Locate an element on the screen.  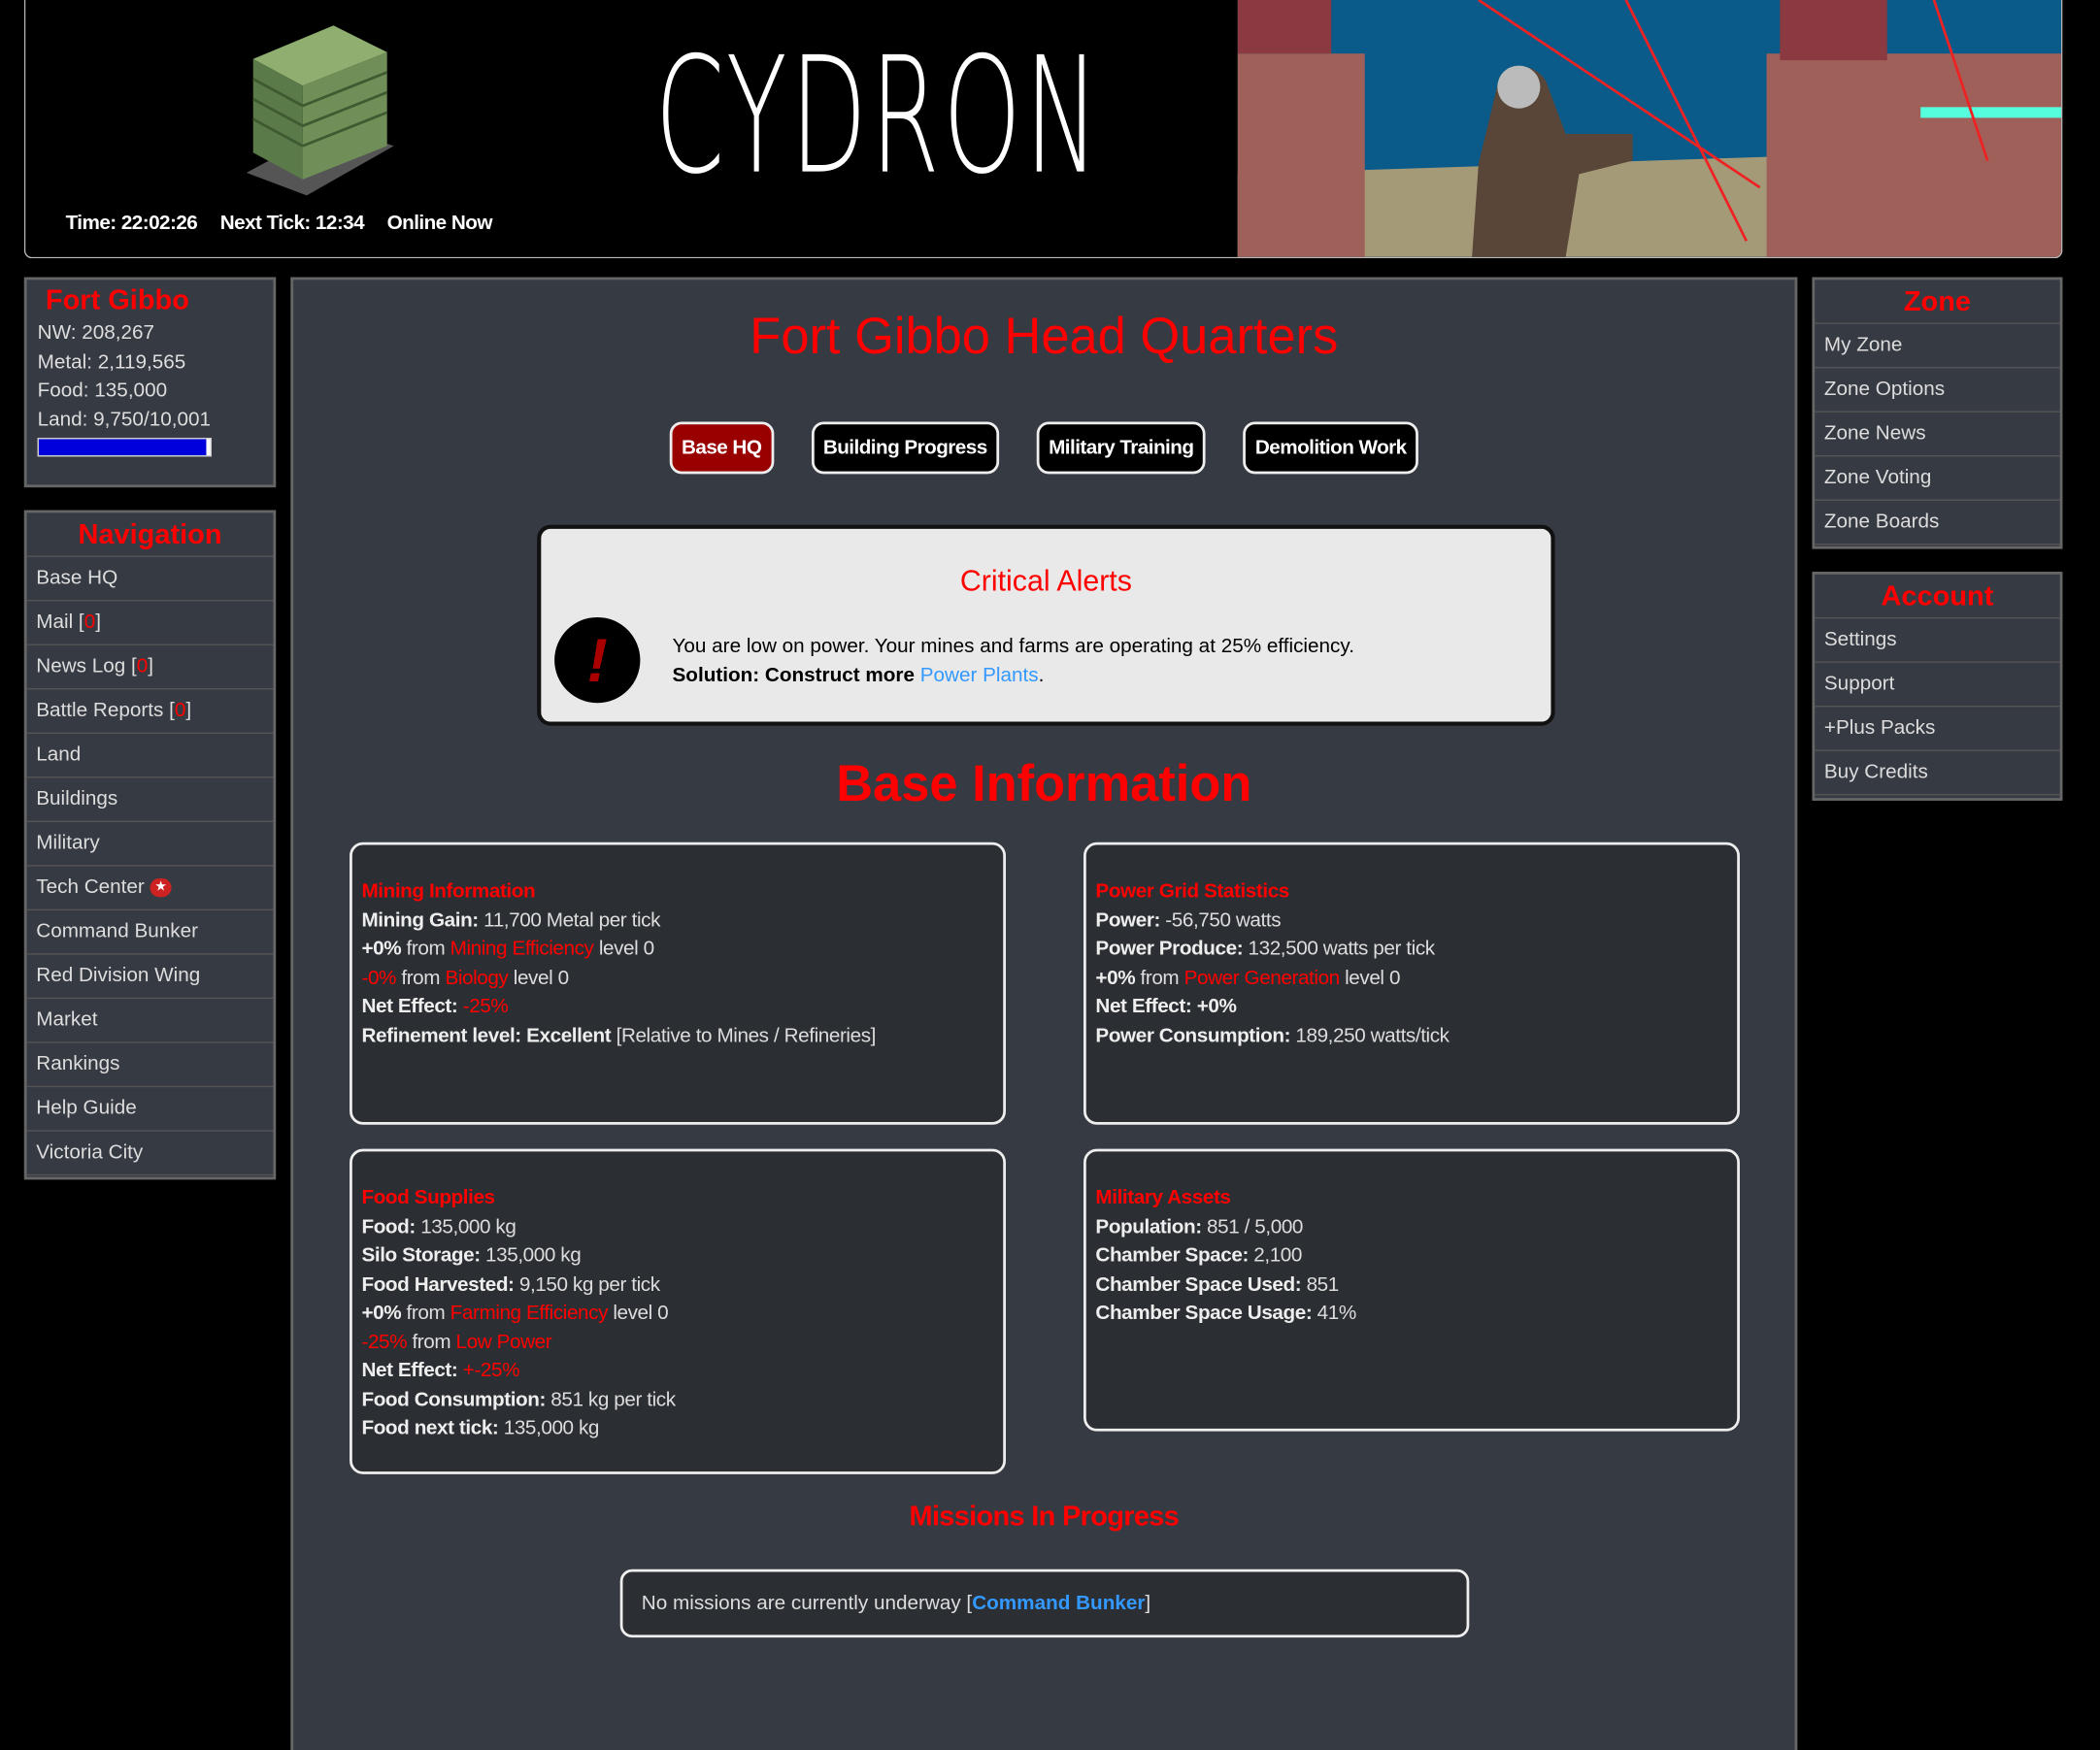
label: Food: is located at coordinates (389, 1226).